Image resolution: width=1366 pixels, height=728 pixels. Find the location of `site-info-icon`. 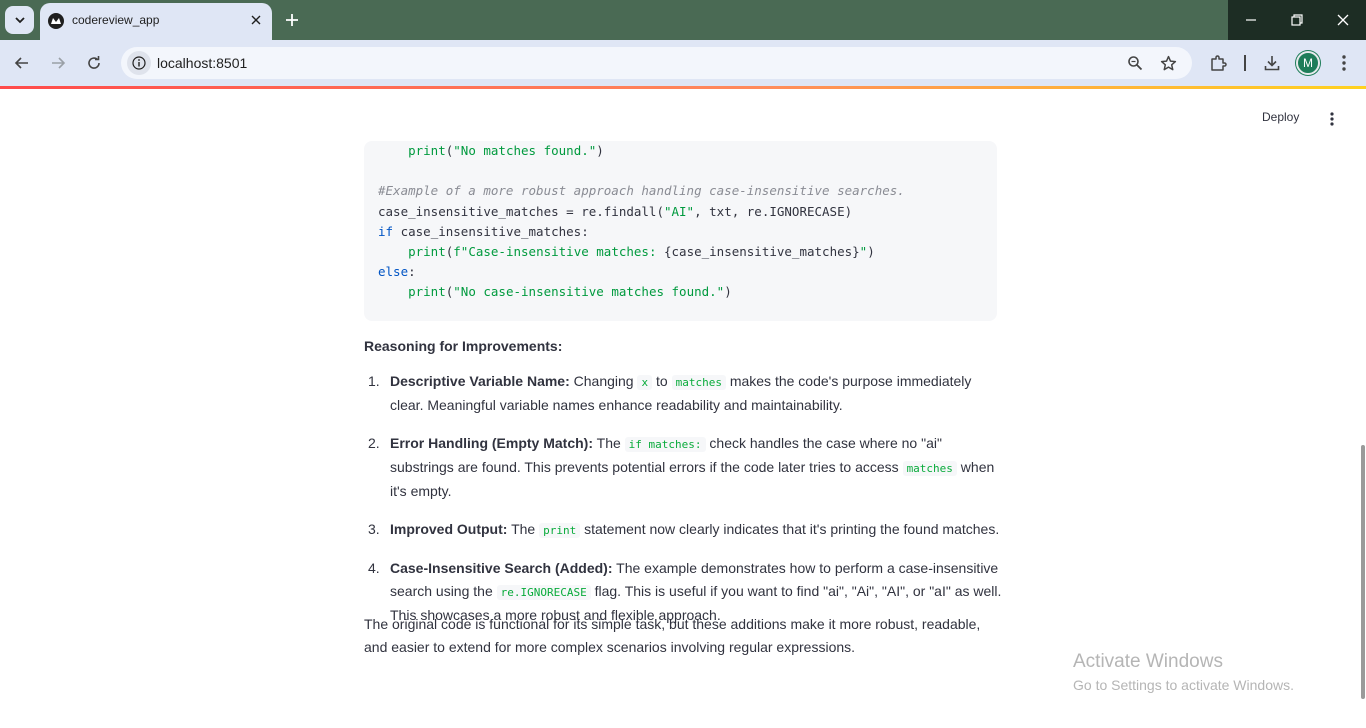

site-info-icon is located at coordinates (139, 63).